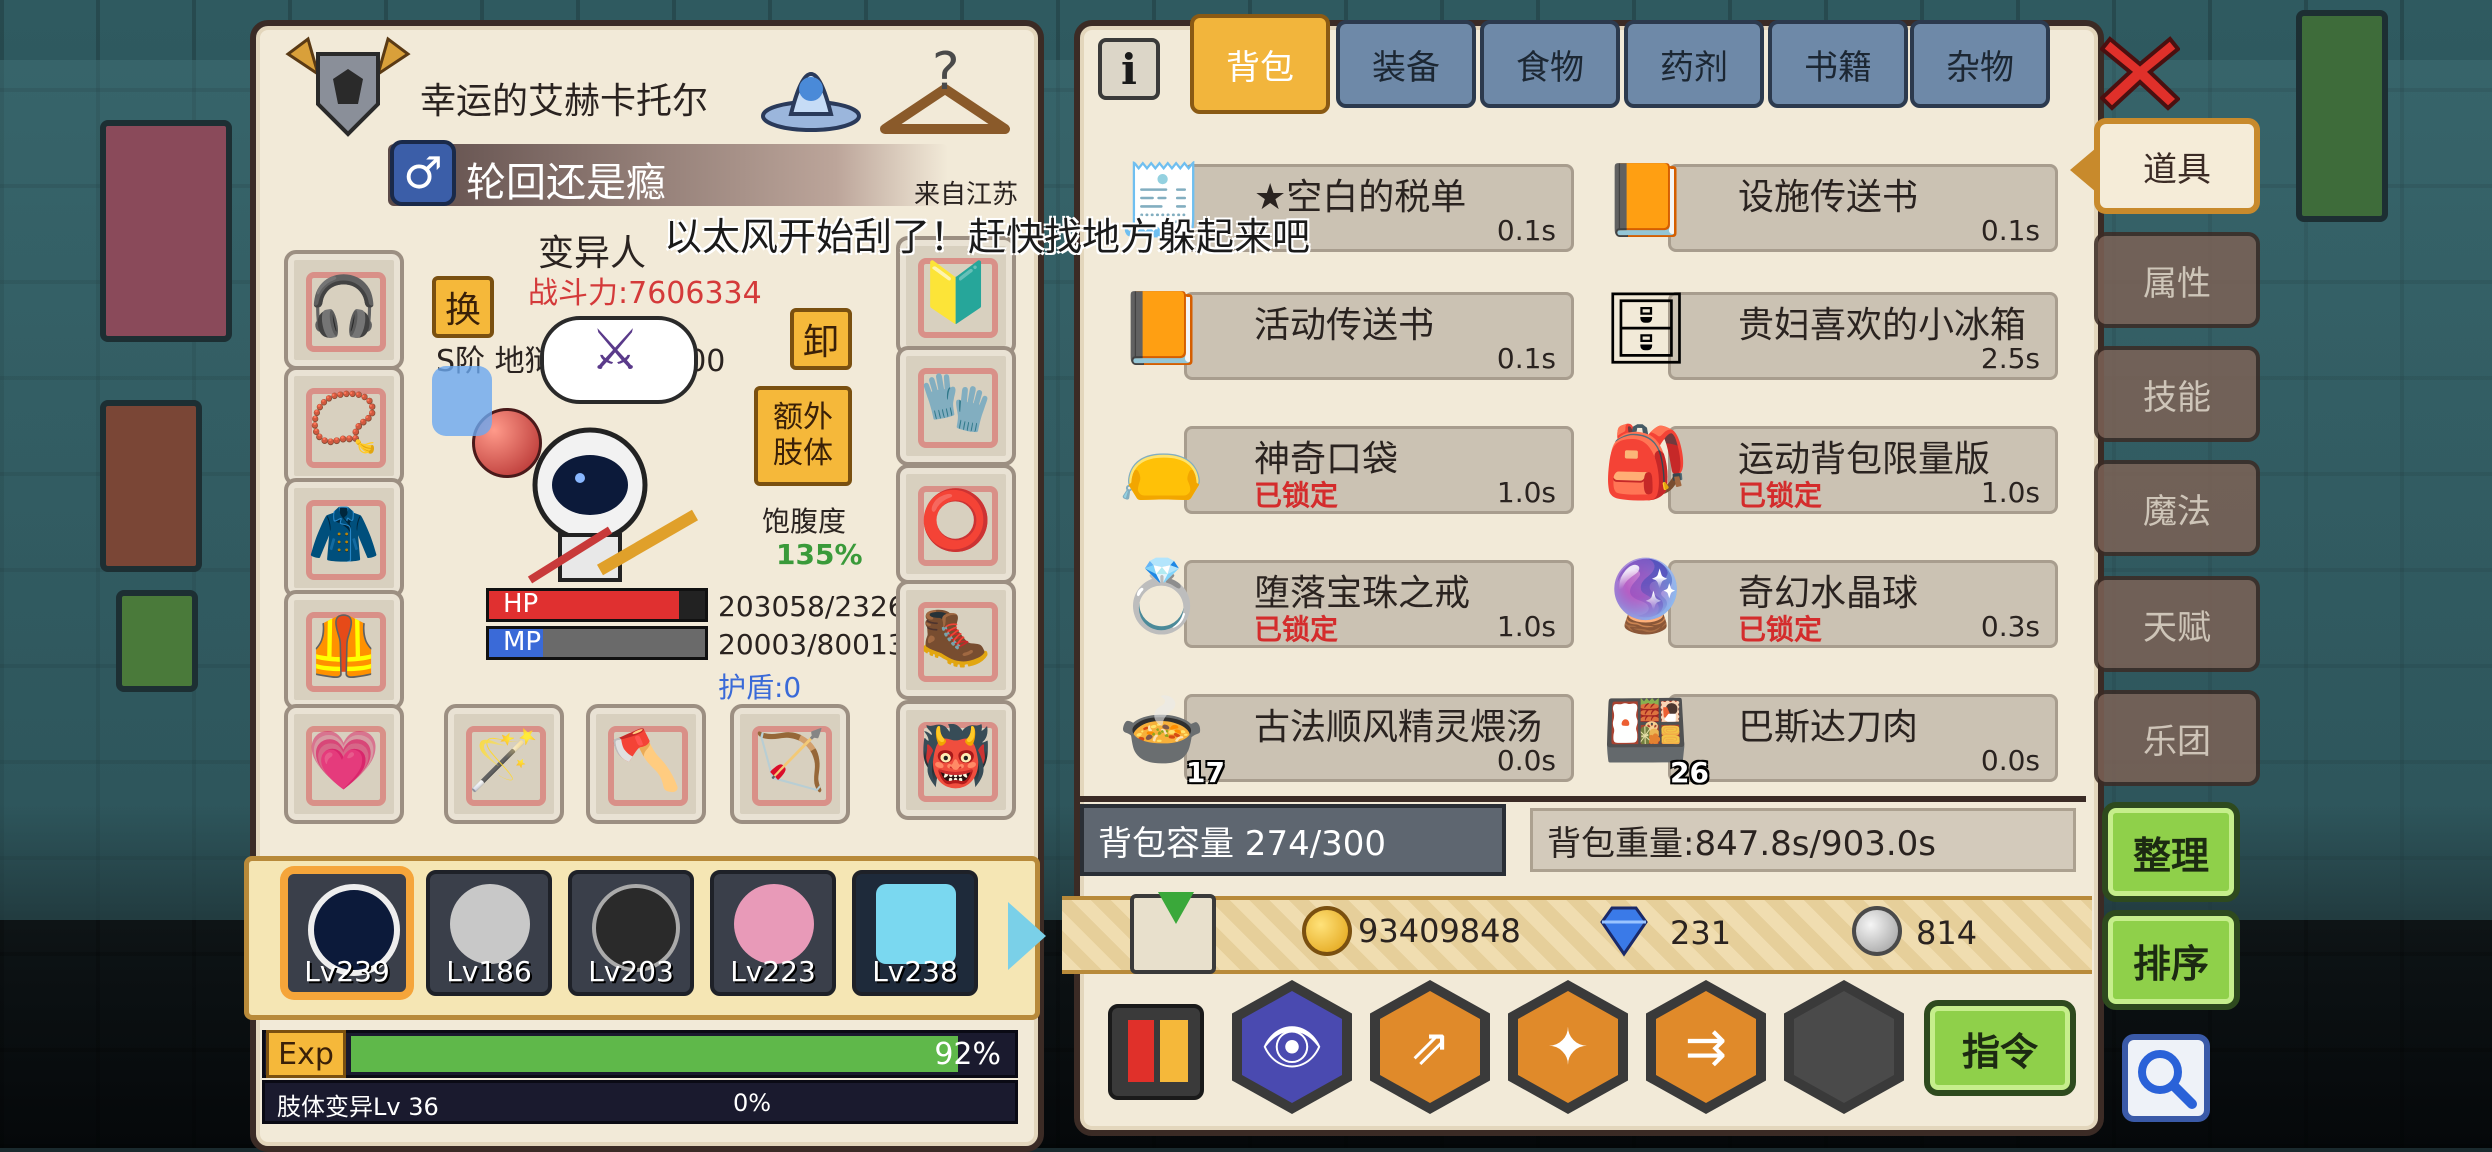 The width and height of the screenshot is (2492, 1152). I want to click on hero-level: Lv203, so click(631, 971).